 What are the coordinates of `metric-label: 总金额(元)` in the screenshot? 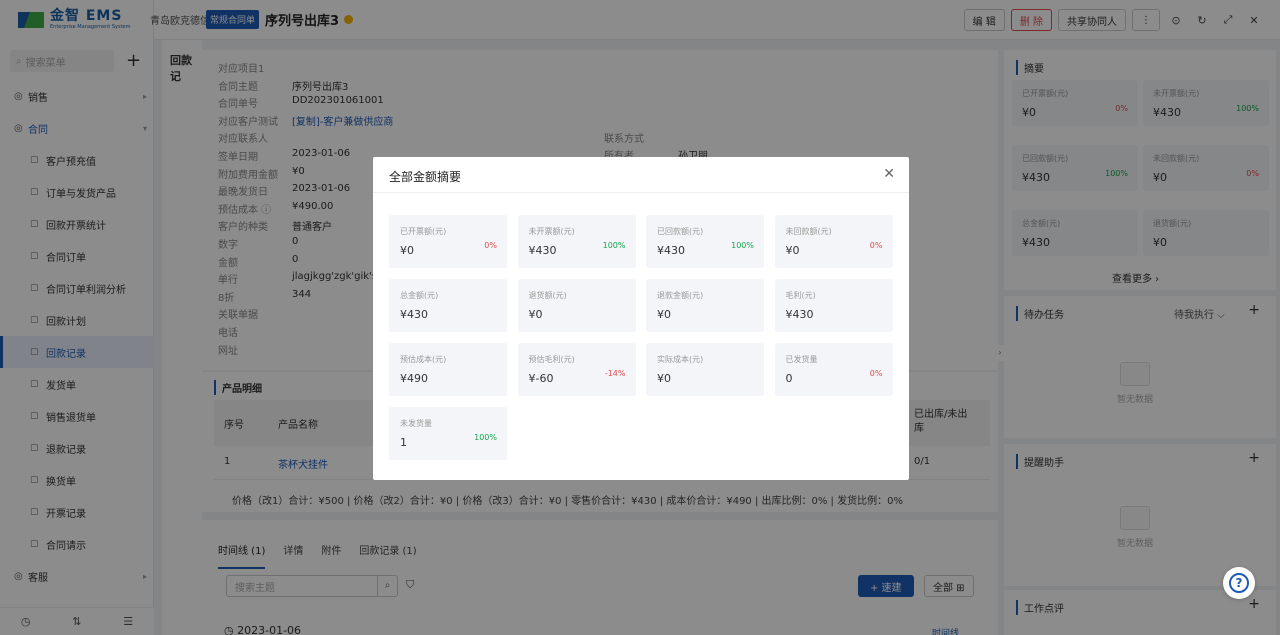 It's located at (419, 295).